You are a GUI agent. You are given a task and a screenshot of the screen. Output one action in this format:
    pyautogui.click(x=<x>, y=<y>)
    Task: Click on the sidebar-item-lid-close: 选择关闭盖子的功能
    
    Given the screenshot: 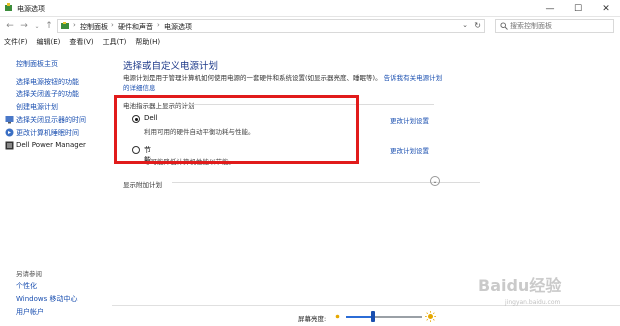 What is the action you would take?
    pyautogui.click(x=47, y=94)
    